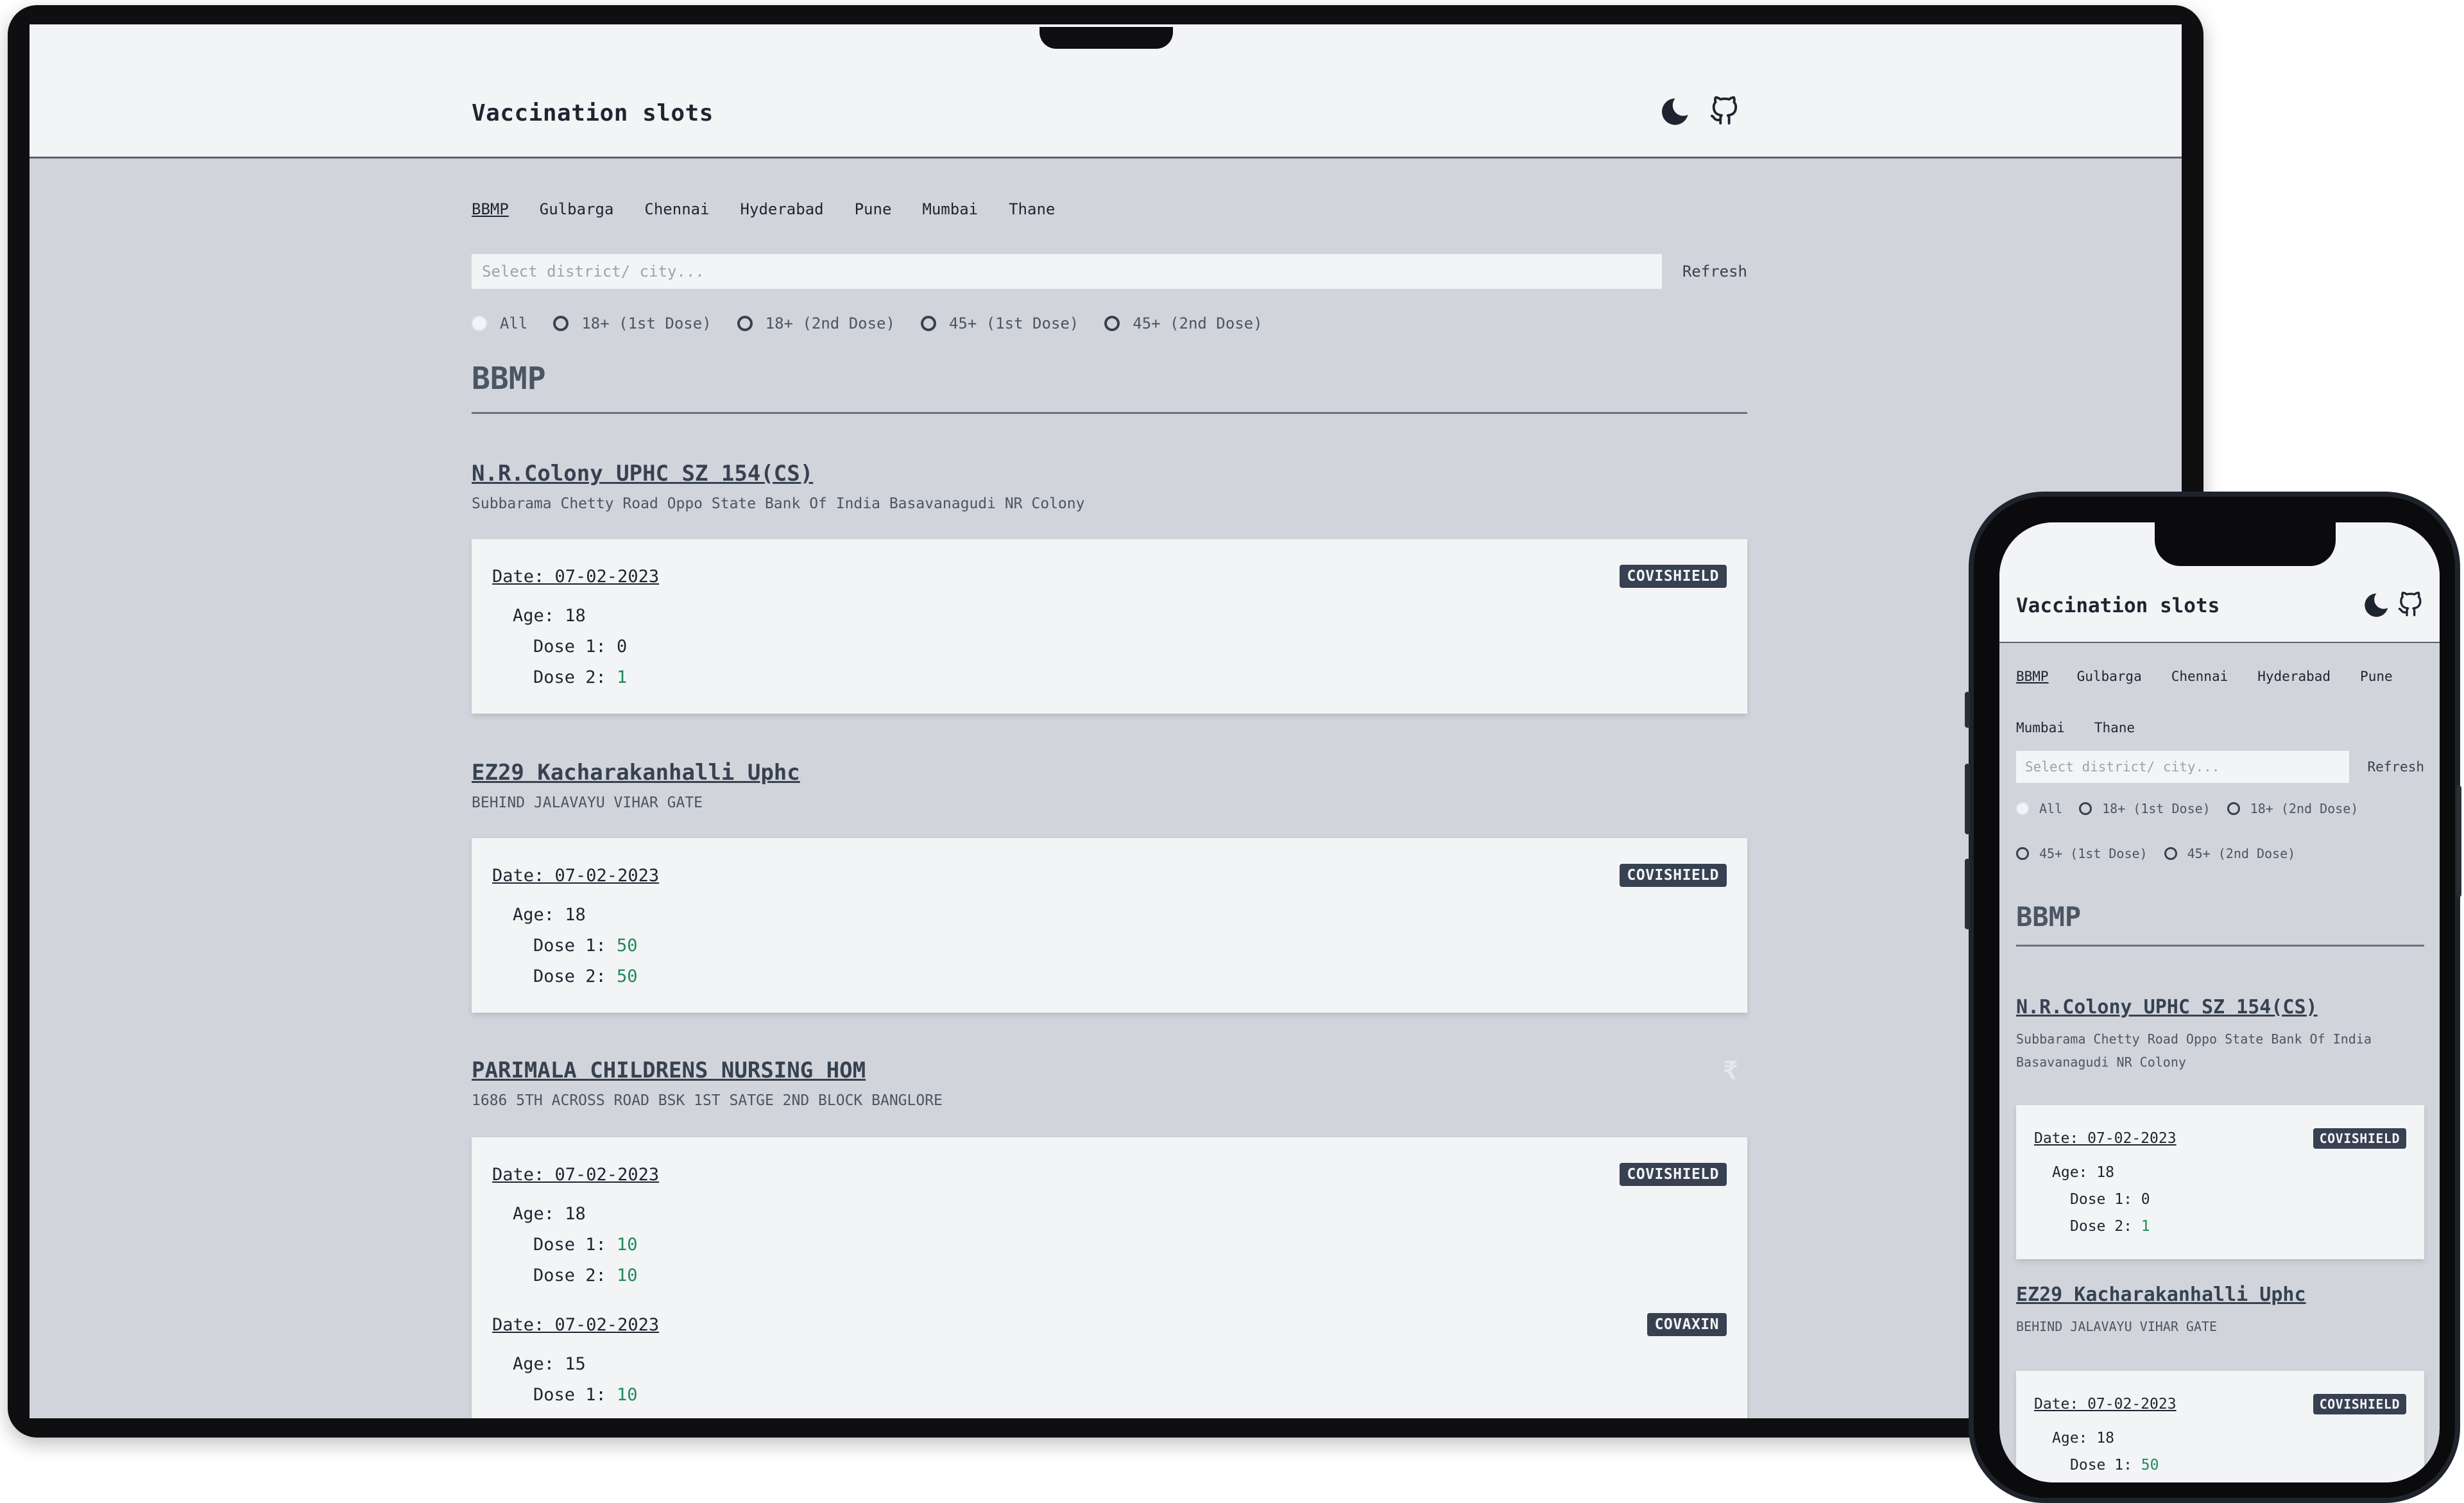 Image resolution: width=2464 pixels, height=1503 pixels. Describe the element at coordinates (2156, 808) in the screenshot. I see `filter-label: 18+ (1st Dose)` at that location.